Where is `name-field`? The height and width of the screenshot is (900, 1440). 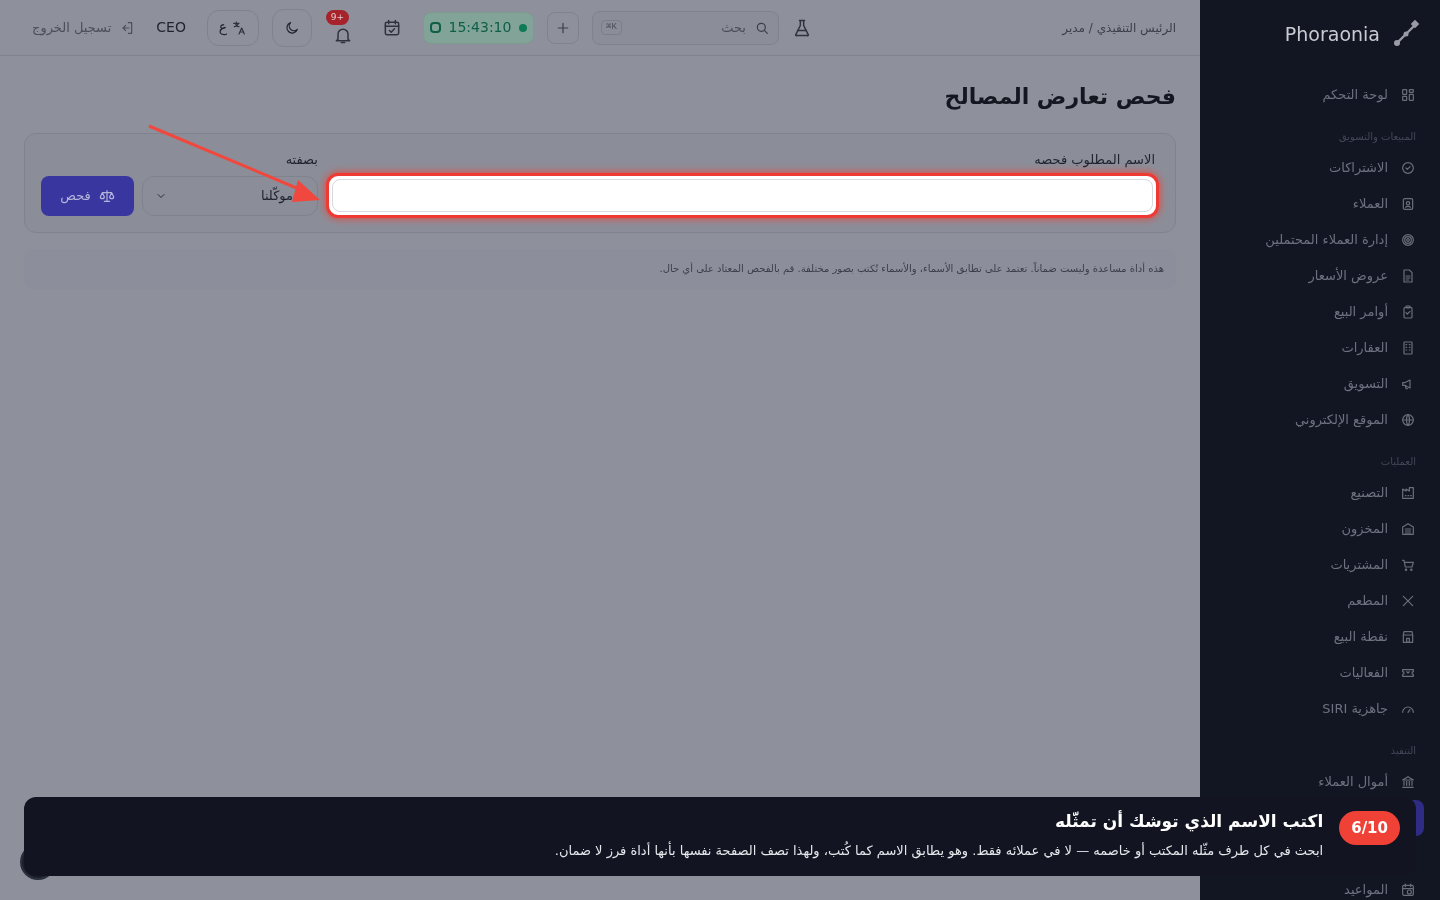
name-field is located at coordinates (742, 195).